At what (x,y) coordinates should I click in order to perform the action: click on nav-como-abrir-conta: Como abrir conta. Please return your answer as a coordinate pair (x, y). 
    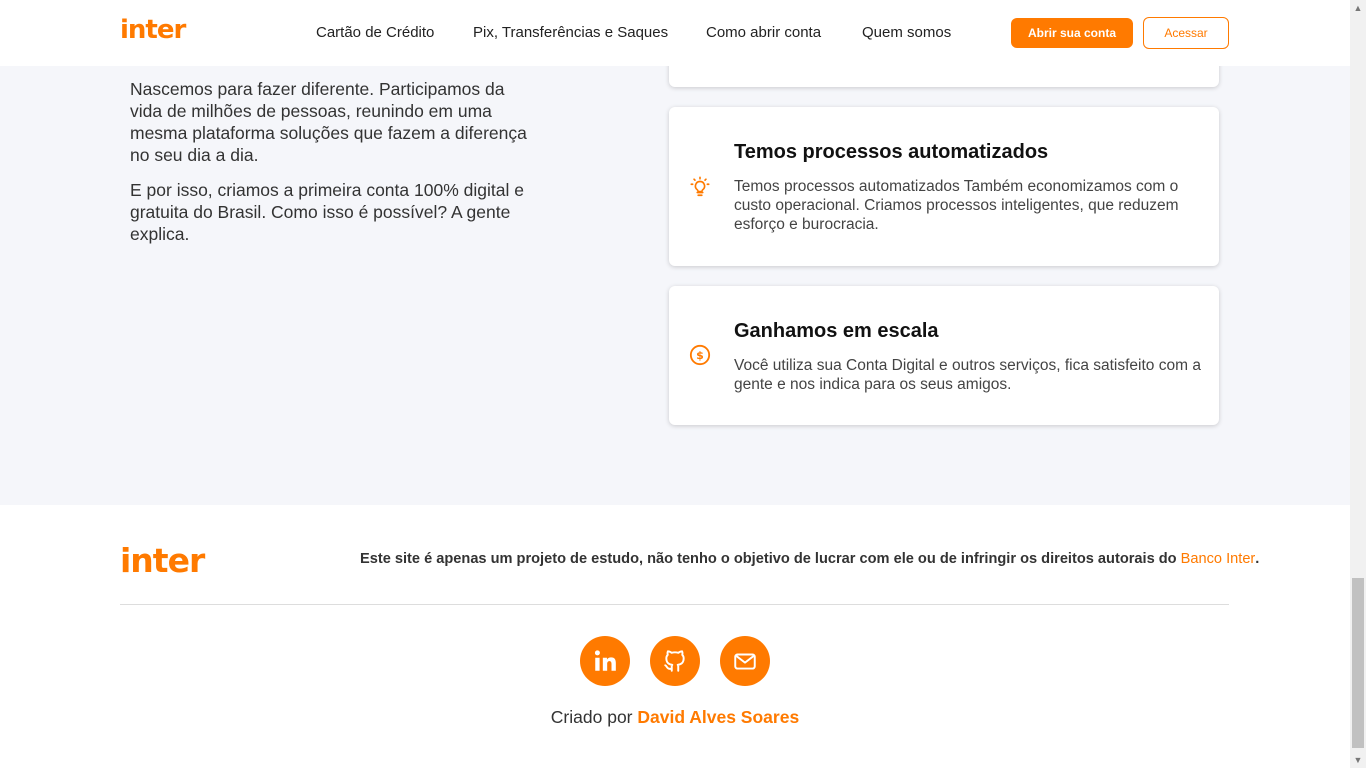
    Looking at the image, I should click on (763, 32).